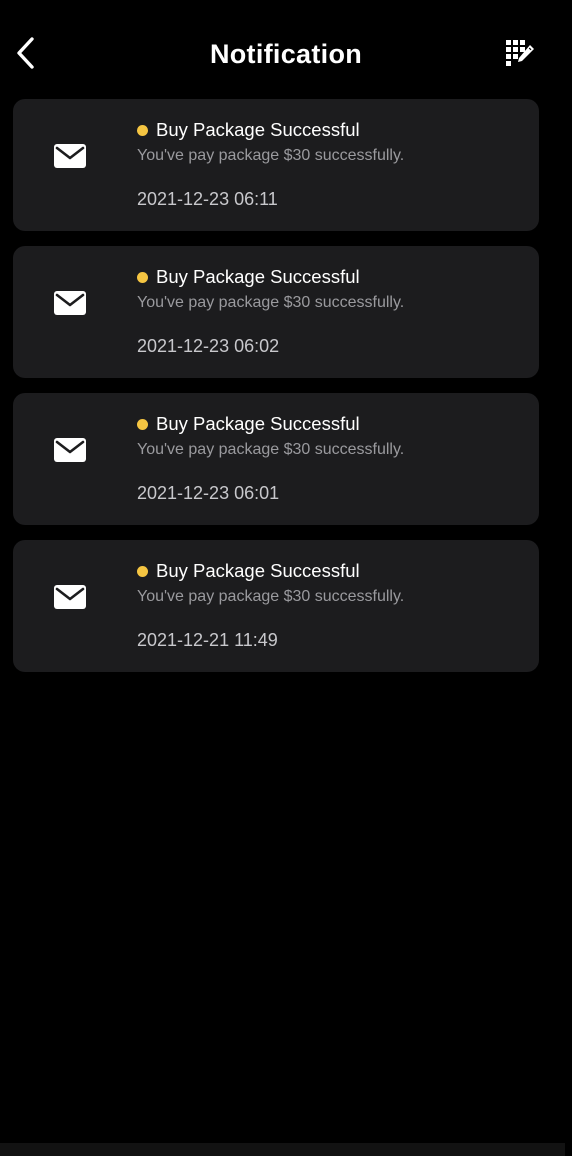  I want to click on grid-edit-icon, so click(520, 53).